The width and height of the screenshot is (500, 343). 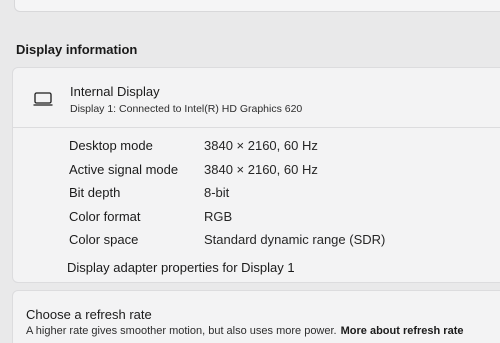 I want to click on property-label: Active signal mode, so click(x=124, y=169).